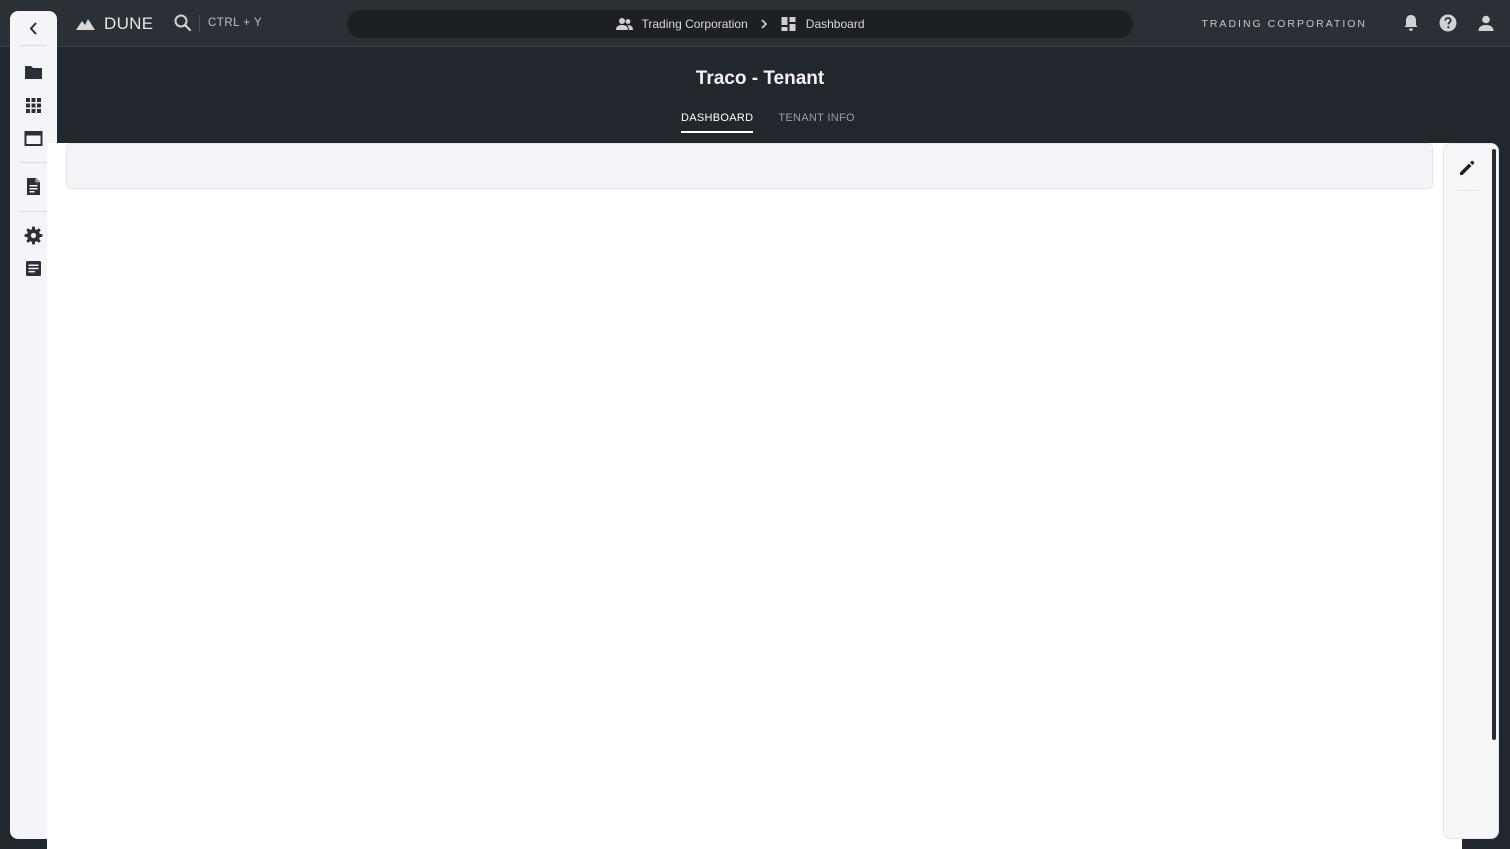 The image size is (1510, 849). I want to click on pencil-icon, so click(1467, 167).